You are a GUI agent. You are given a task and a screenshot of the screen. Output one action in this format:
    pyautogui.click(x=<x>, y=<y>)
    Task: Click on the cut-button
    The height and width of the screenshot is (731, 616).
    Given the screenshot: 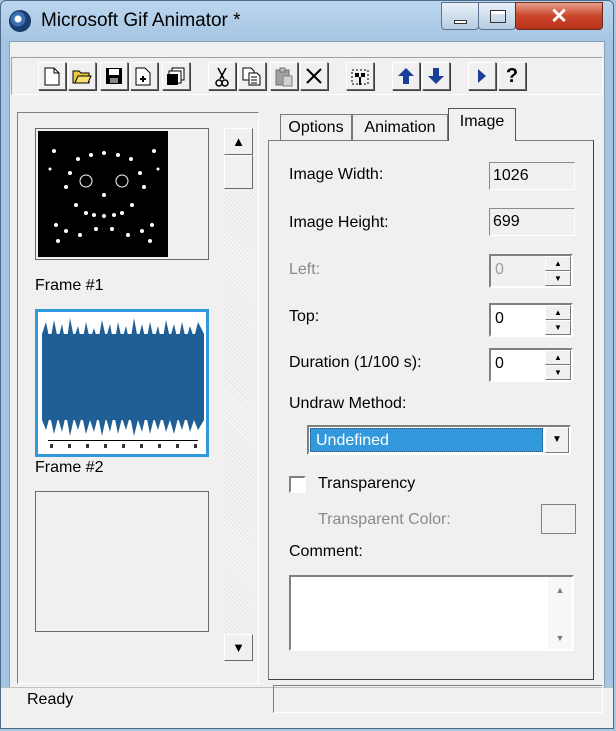 What is the action you would take?
    pyautogui.click(x=222, y=76)
    